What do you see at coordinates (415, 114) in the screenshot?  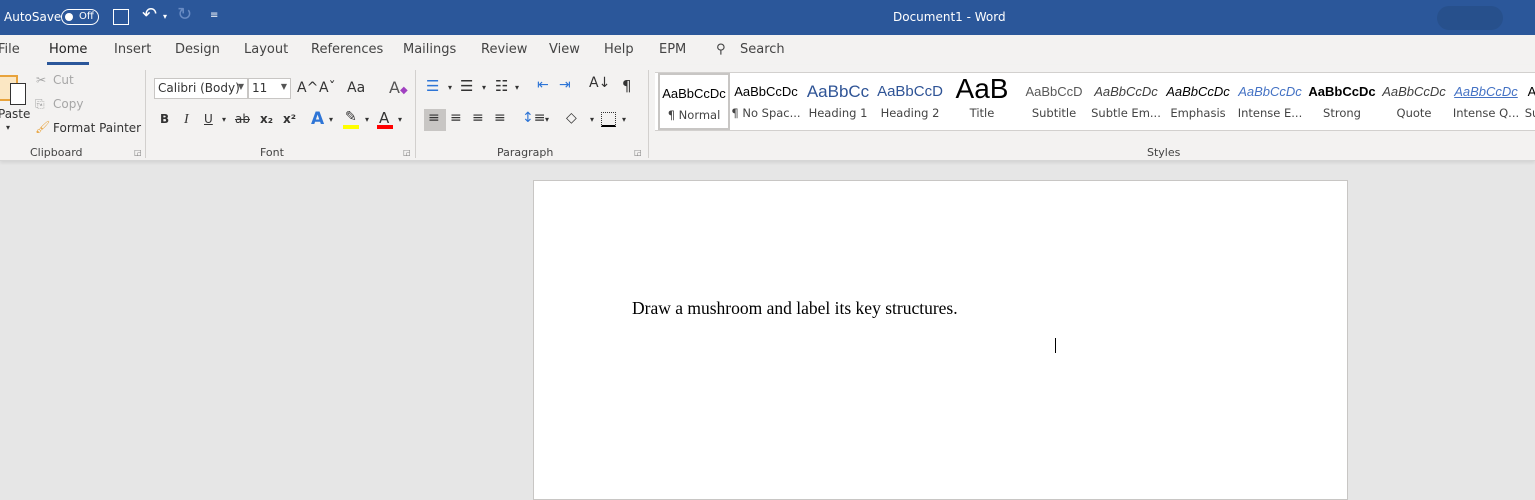 I see `divider` at bounding box center [415, 114].